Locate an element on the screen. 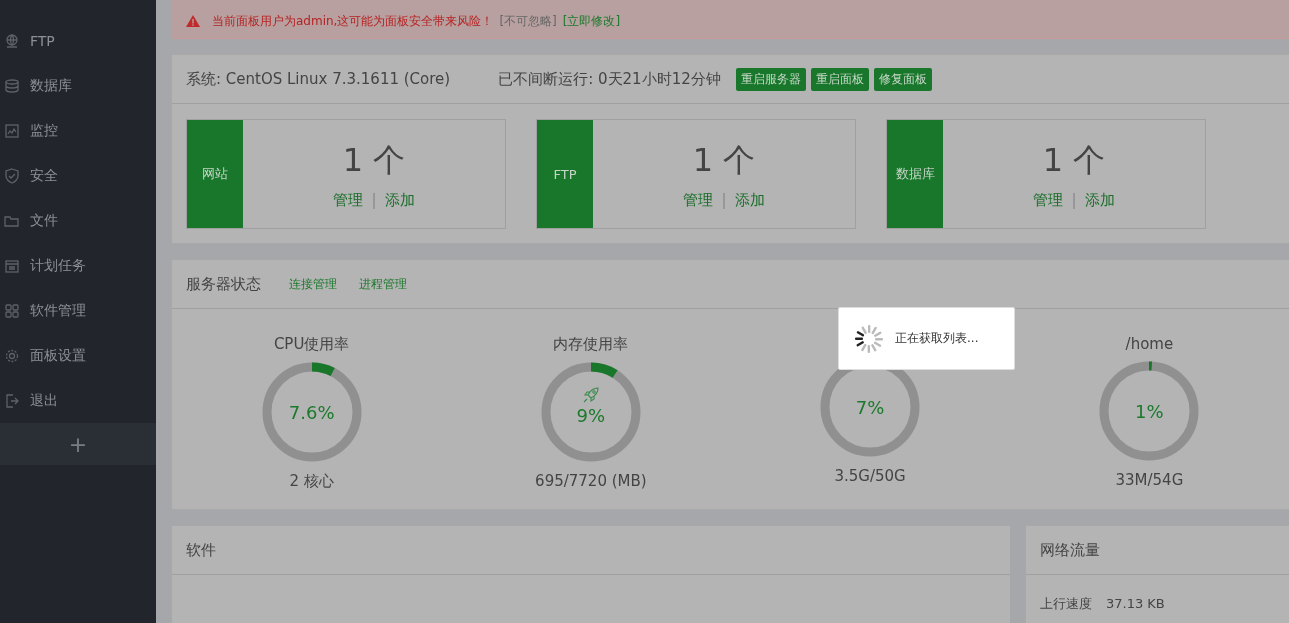 The height and width of the screenshot is (623, 1289). sidebar-item: 软件管理 is located at coordinates (78, 310).